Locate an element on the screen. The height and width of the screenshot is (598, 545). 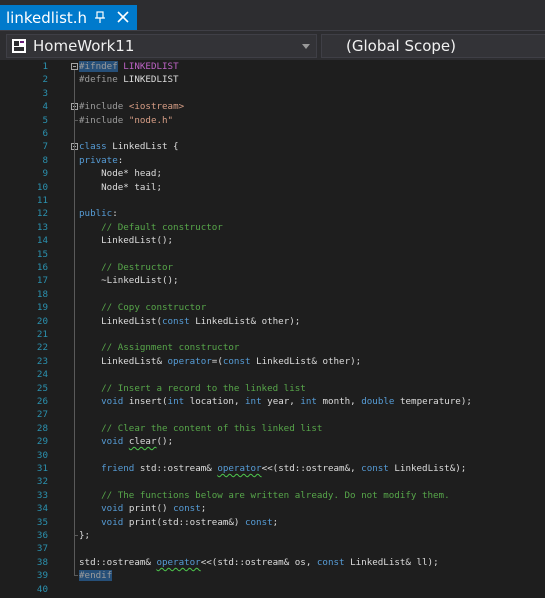
code-line: 8 private: is located at coordinates (272, 160).